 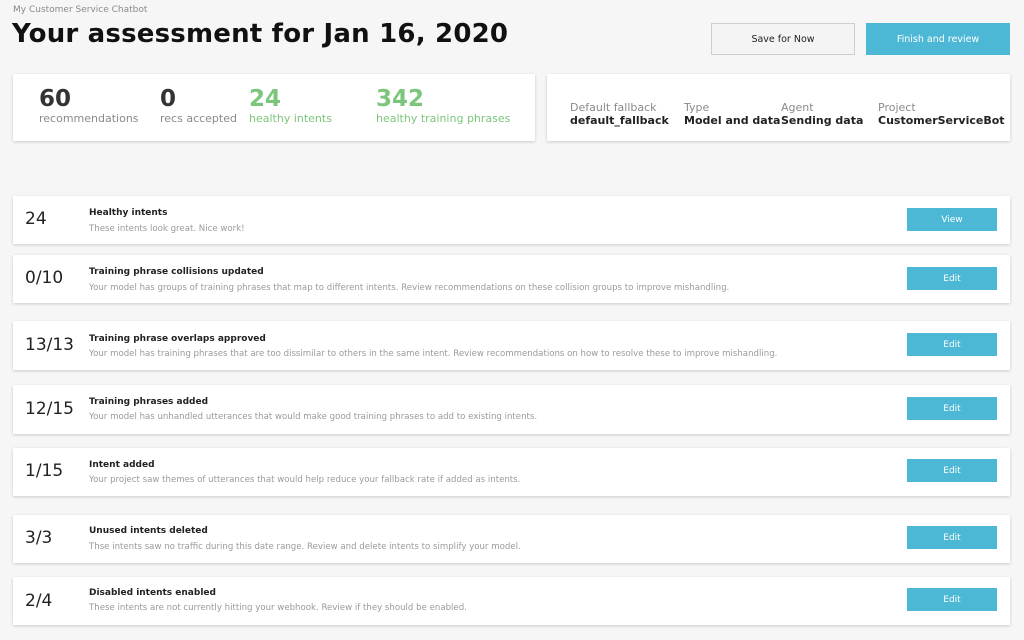 I want to click on row-count: 1/15, so click(x=44, y=471).